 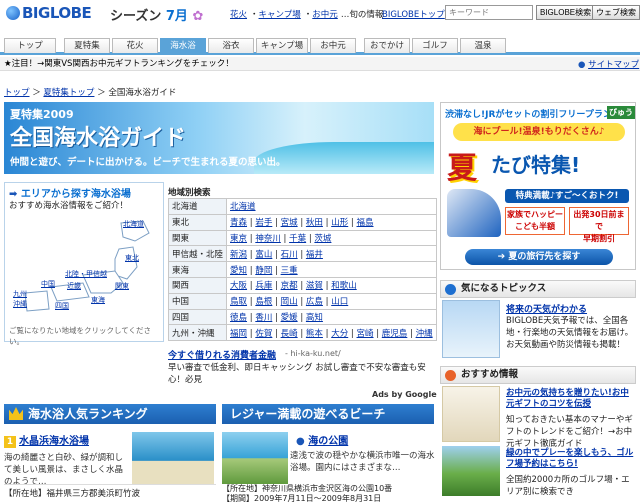 I want to click on sitemap-link: ● サイトマップ, so click(x=608, y=64).